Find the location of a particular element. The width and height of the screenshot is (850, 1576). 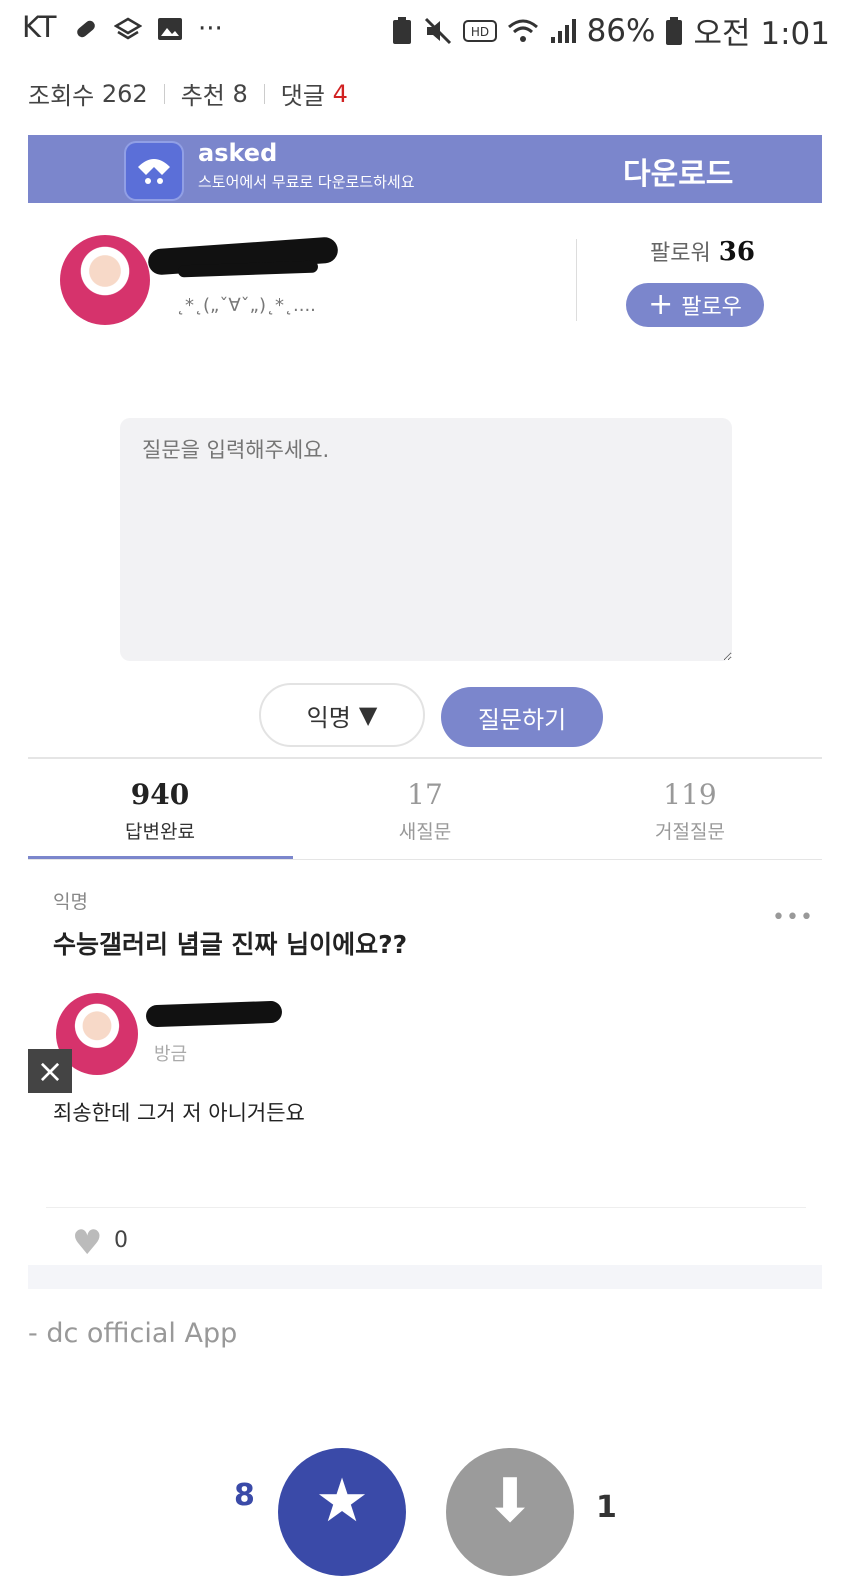

system-status: HD 86% 오전 1:01 is located at coordinates (610, 30).